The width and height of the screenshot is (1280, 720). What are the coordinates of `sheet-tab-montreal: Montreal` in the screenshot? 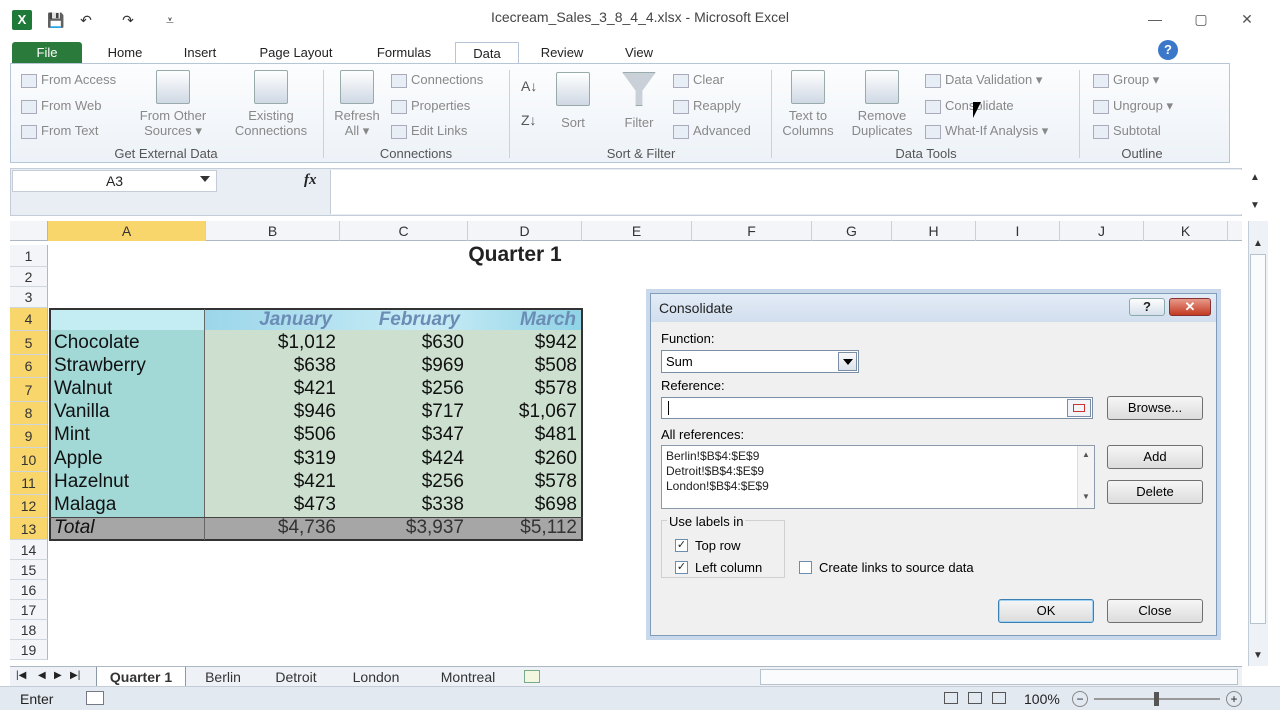 It's located at (468, 677).